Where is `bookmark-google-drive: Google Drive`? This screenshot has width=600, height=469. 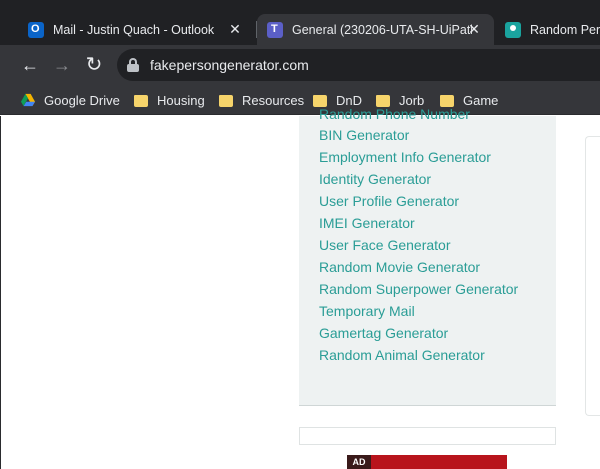 bookmark-google-drive: Google Drive is located at coordinates (70, 100).